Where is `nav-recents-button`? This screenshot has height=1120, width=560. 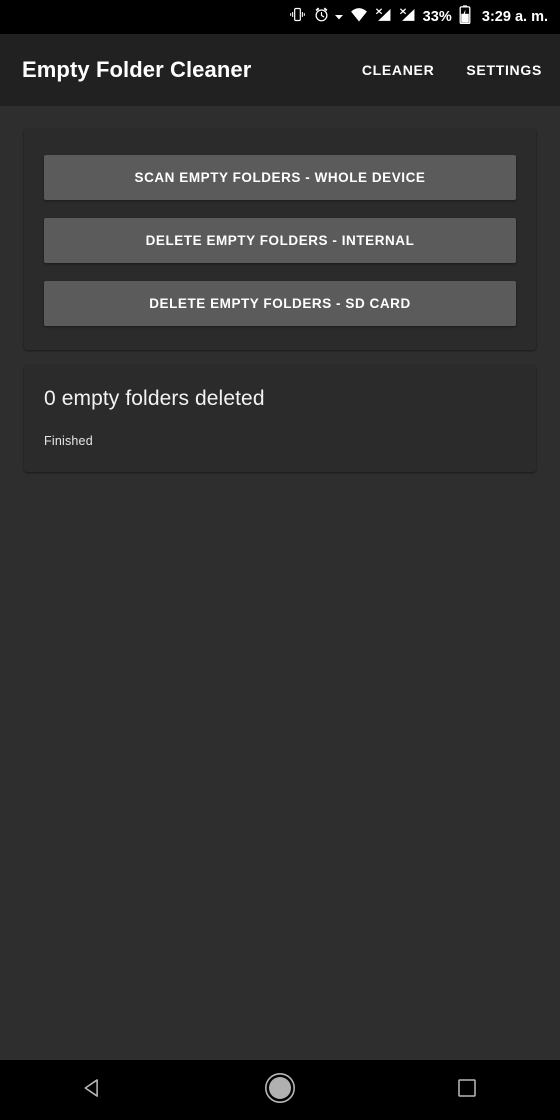
nav-recents-button is located at coordinates (467, 1090).